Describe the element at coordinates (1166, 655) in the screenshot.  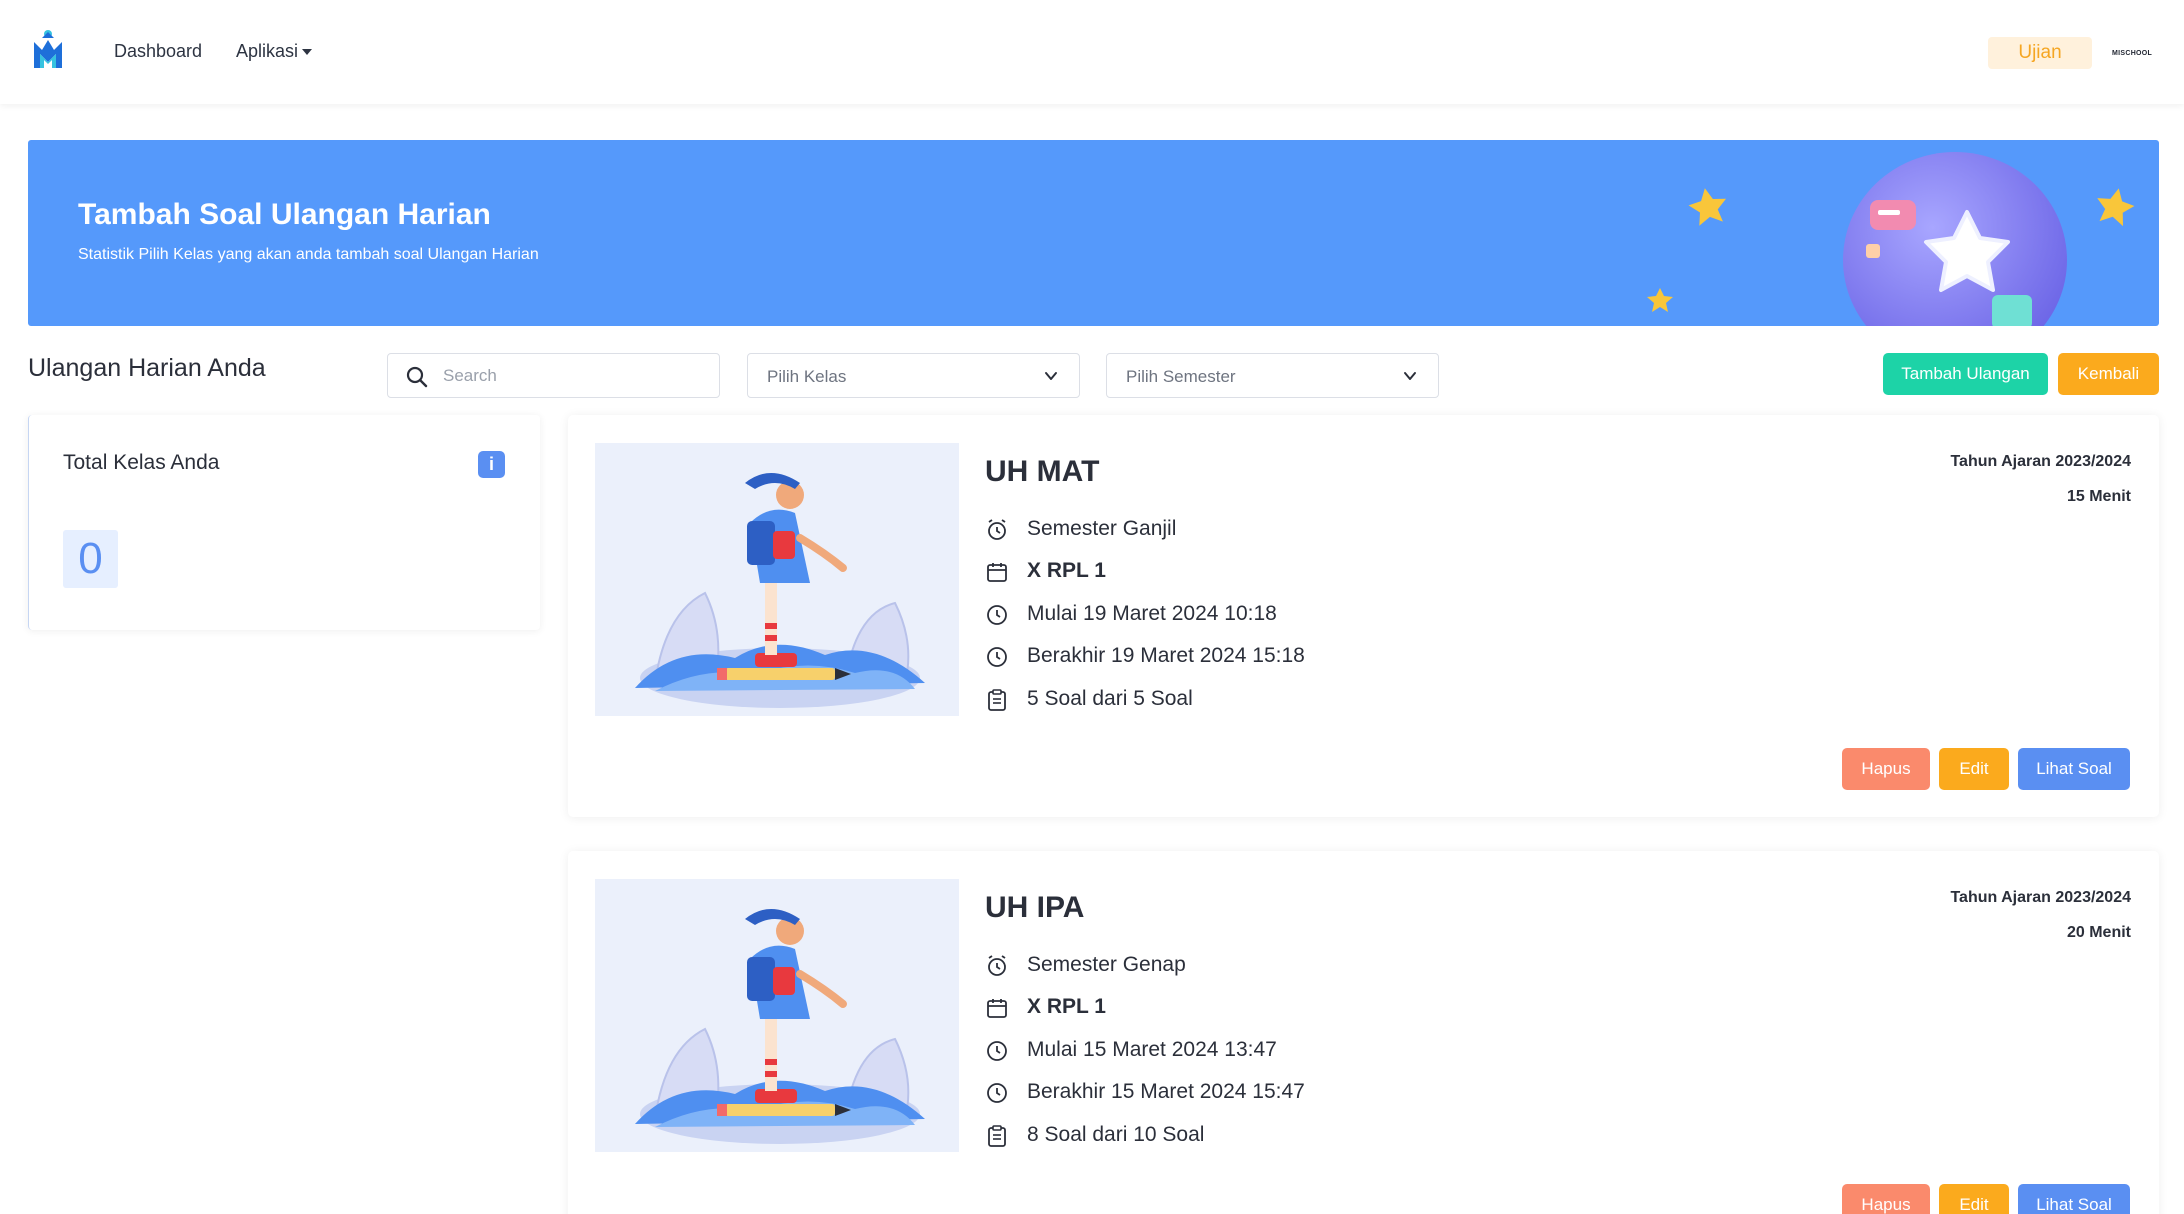
I see `exam-end-text: Berakhir 19 Maret 2024 15:18` at that location.